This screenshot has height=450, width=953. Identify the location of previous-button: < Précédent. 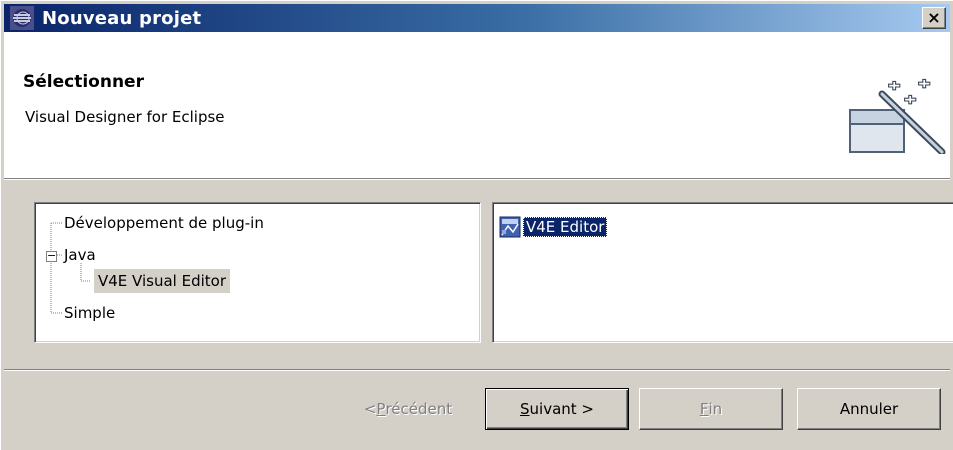
(408, 409).